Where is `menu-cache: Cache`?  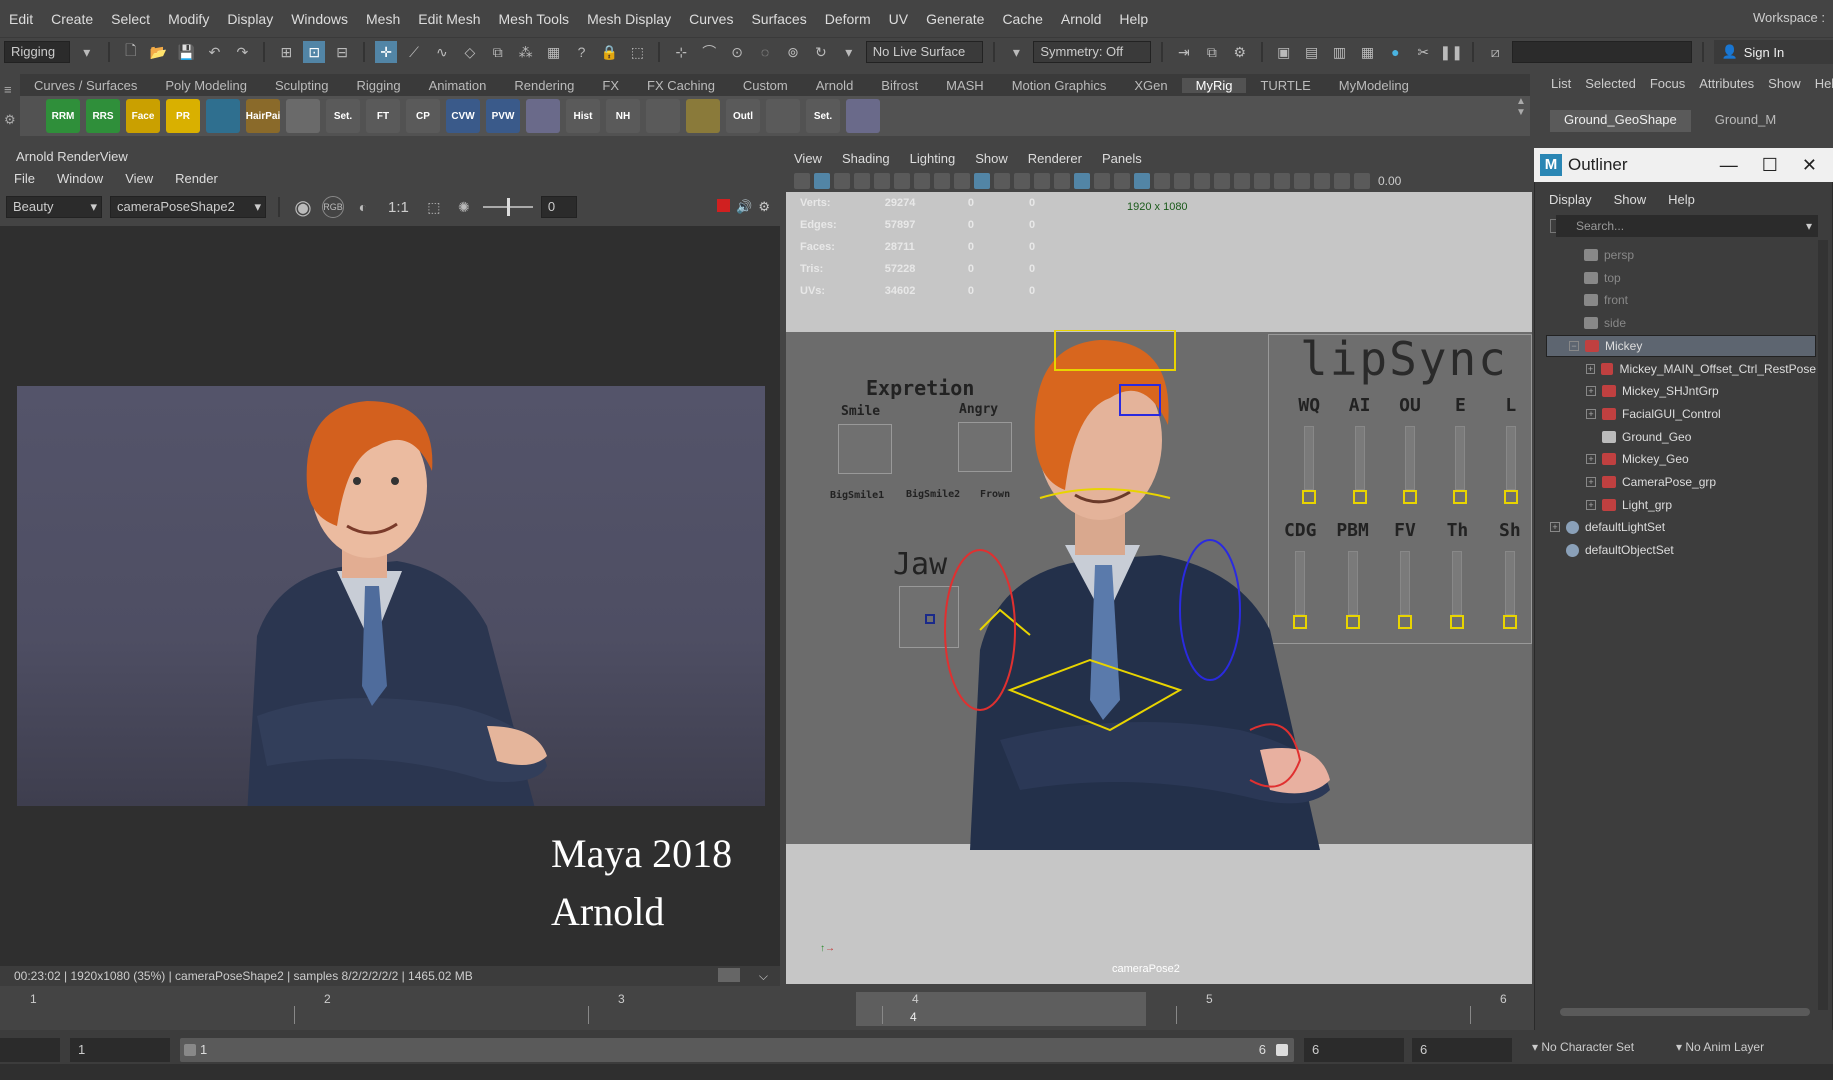 menu-cache: Cache is located at coordinates (1022, 19).